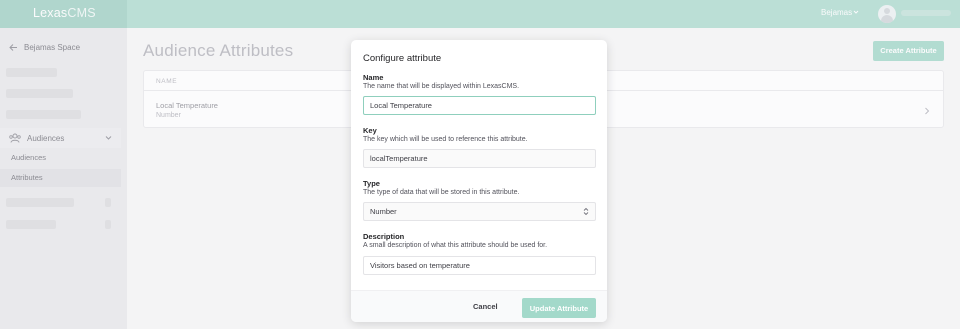 The image size is (960, 329). What do you see at coordinates (384, 236) in the screenshot?
I see `description-label: Description` at bounding box center [384, 236].